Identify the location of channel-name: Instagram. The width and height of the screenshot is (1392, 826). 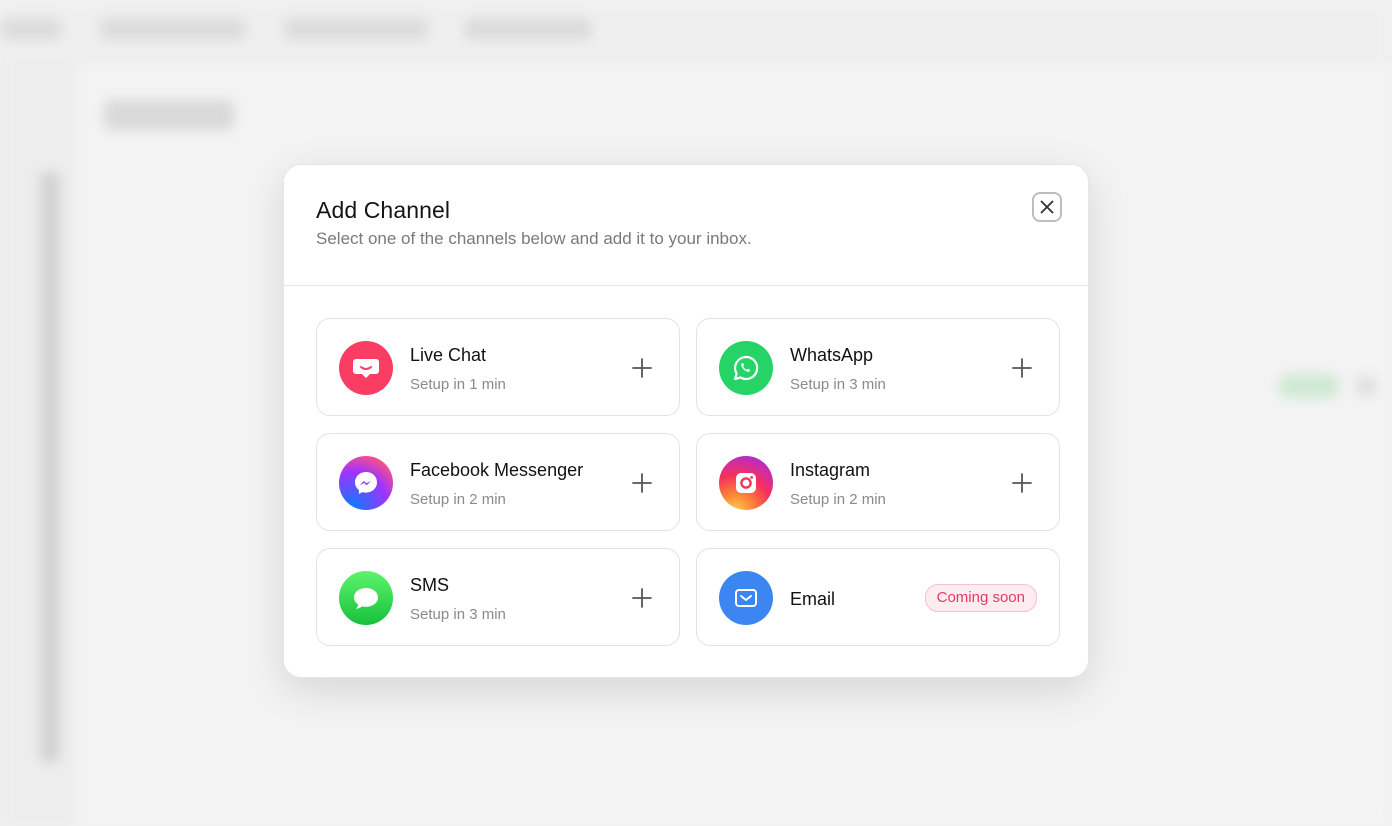
(830, 470).